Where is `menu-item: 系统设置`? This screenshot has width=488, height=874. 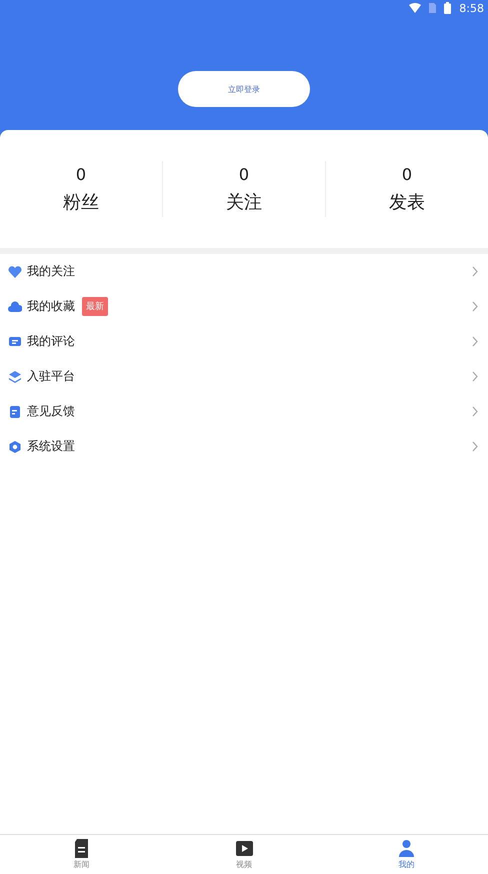
menu-item: 系统设置 is located at coordinates (244, 446).